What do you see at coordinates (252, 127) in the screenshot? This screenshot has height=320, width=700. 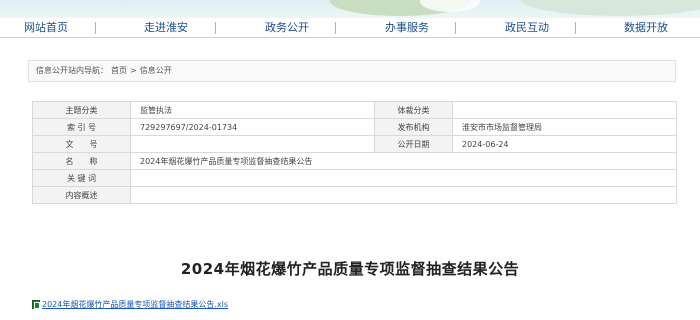 I see `index-number-value: 729297697/2024-01734` at bounding box center [252, 127].